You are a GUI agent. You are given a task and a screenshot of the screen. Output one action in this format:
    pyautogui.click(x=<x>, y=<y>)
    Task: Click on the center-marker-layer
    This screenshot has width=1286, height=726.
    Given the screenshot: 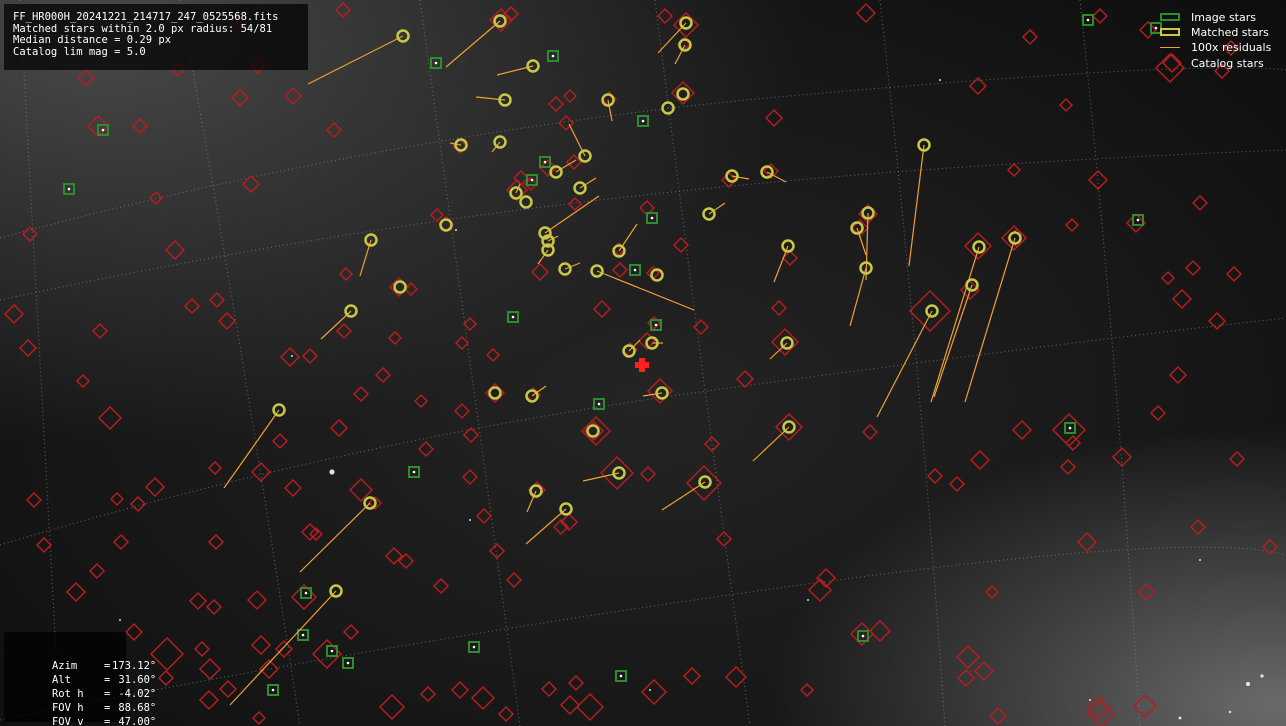 What is the action you would take?
    pyautogui.click(x=642, y=365)
    